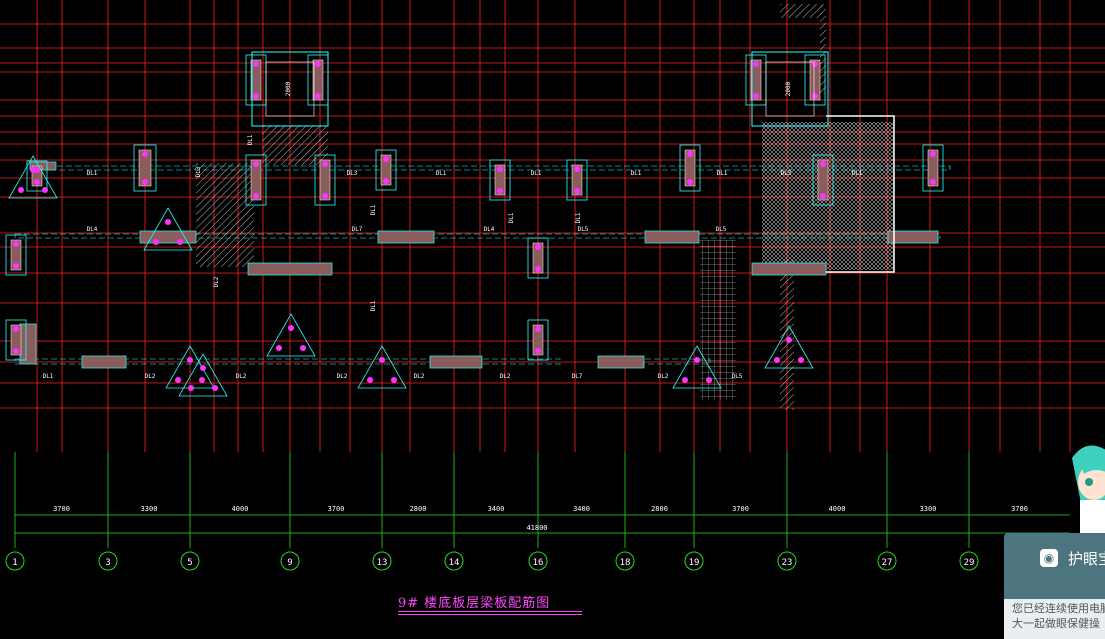 This screenshot has width=1105, height=639. What do you see at coordinates (542, 500) in the screenshot?
I see `green-axis-lines` at bounding box center [542, 500].